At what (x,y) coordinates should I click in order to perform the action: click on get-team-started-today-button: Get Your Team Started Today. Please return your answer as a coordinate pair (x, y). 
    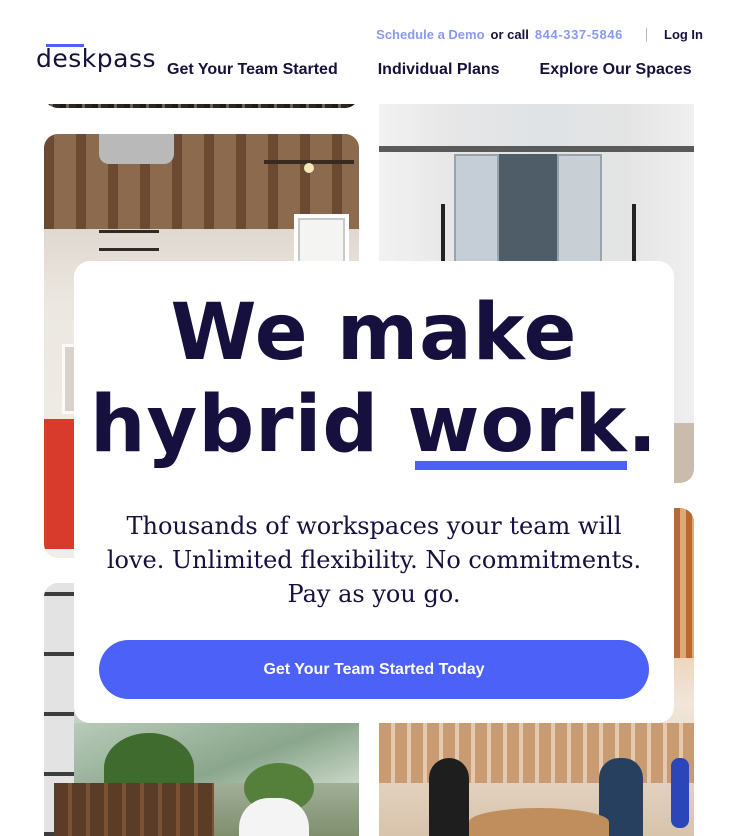
    Looking at the image, I should click on (374, 669).